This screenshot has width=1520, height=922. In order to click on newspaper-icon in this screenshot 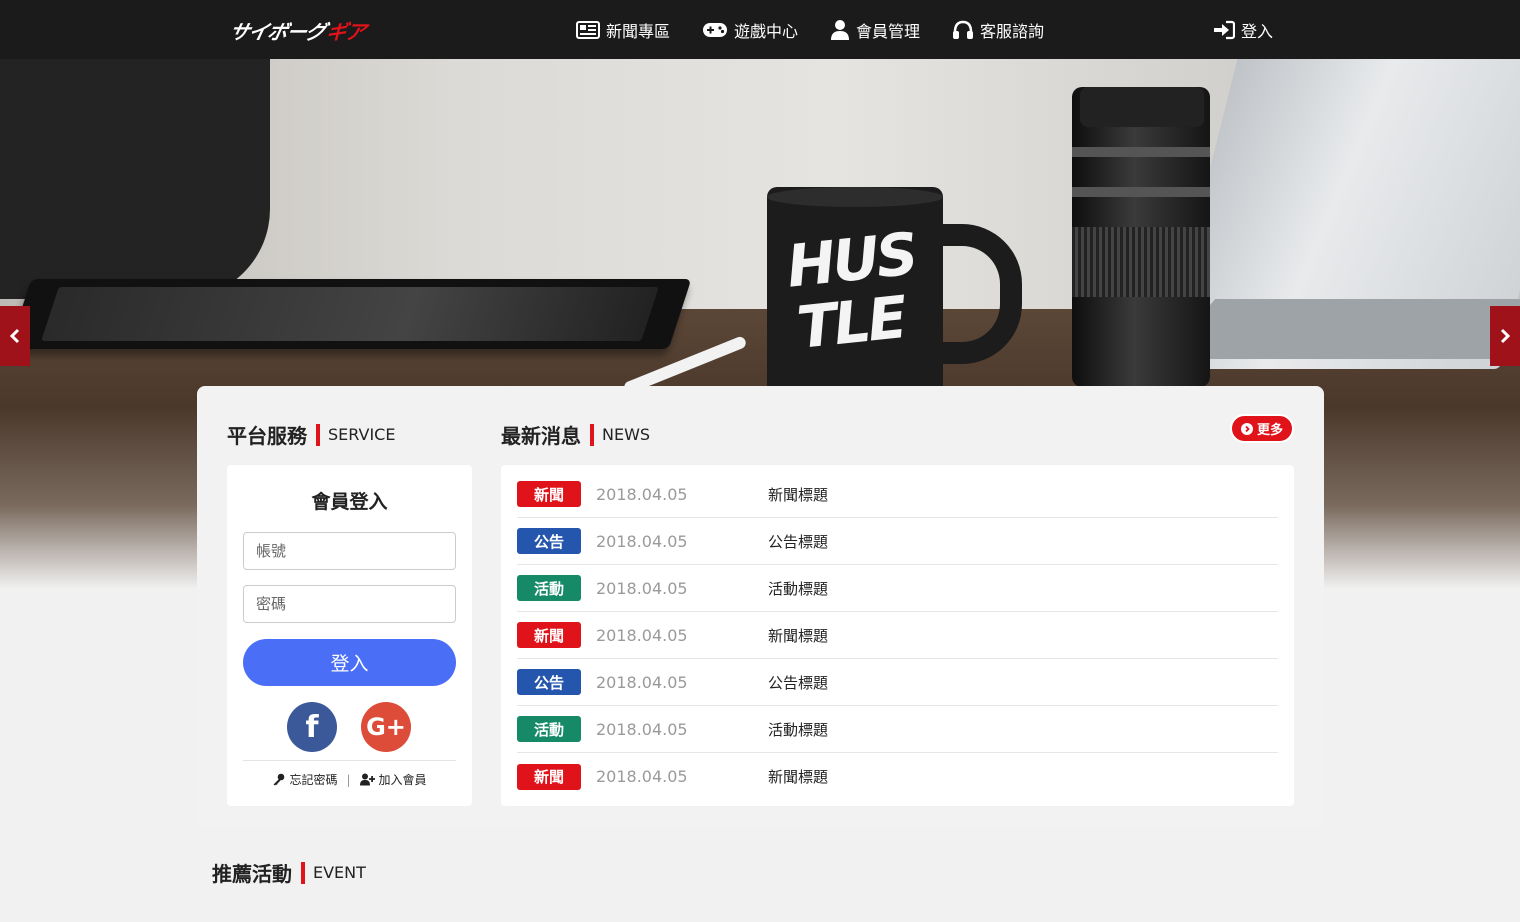, I will do `click(588, 29)`.